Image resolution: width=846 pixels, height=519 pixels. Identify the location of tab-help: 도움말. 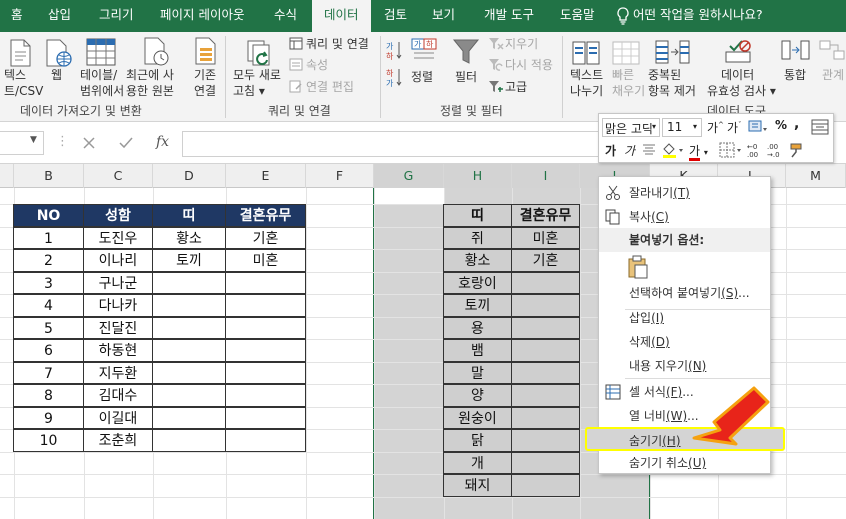
(577, 16).